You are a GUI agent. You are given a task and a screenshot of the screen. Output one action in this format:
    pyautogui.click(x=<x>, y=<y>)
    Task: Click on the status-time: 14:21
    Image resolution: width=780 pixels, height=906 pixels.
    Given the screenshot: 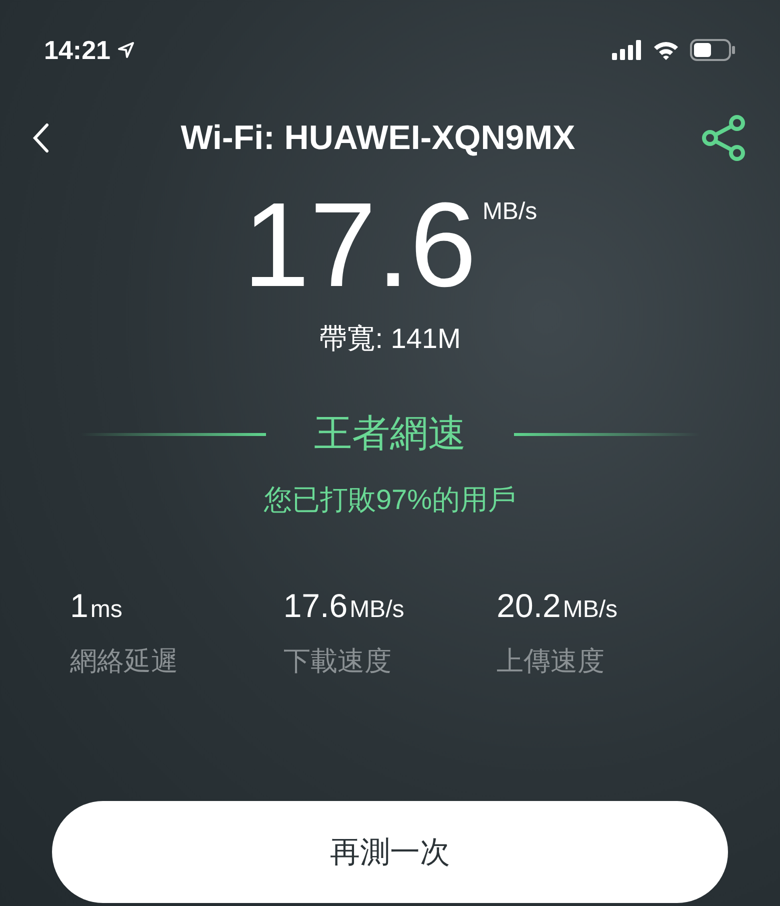 What is the action you would take?
    pyautogui.click(x=77, y=50)
    